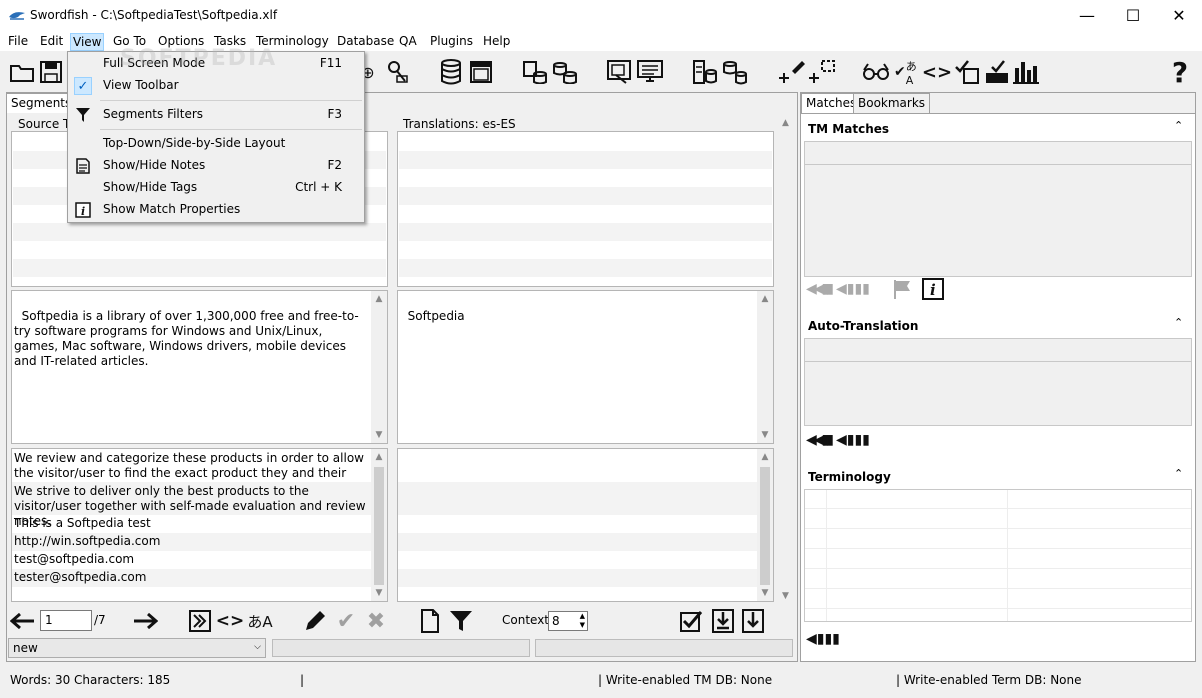 Image resolution: width=1202 pixels, height=698 pixels. Describe the element at coordinates (853, 440) in the screenshot. I see `next-translation-icon: ◀▮▮▮` at that location.